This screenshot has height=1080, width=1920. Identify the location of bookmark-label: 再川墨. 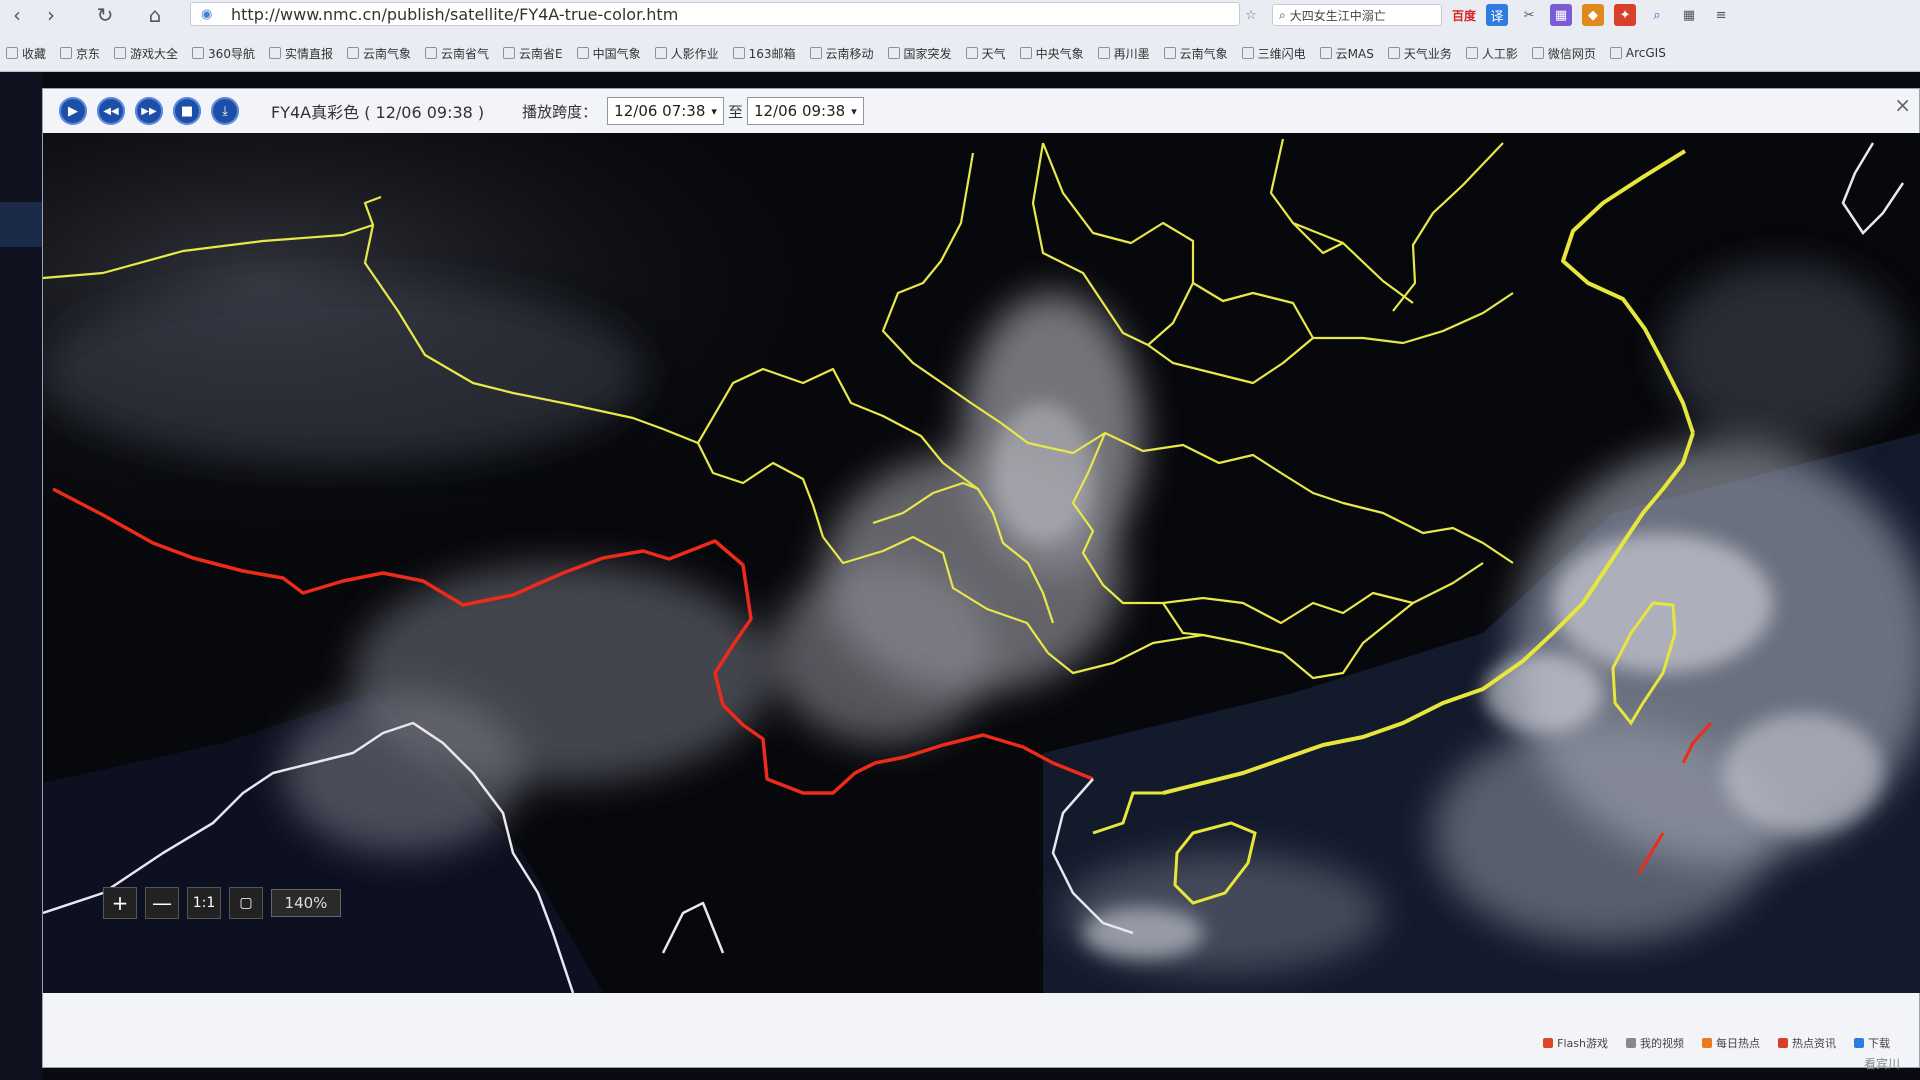
(1131, 53).